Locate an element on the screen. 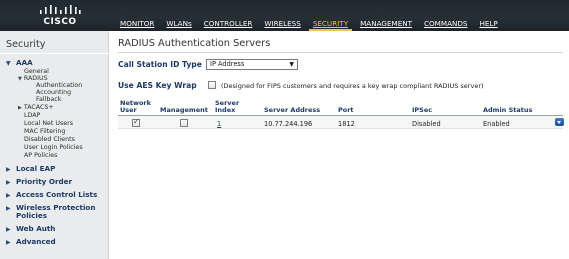  sidebar-divider is located at coordinates (54, 53).